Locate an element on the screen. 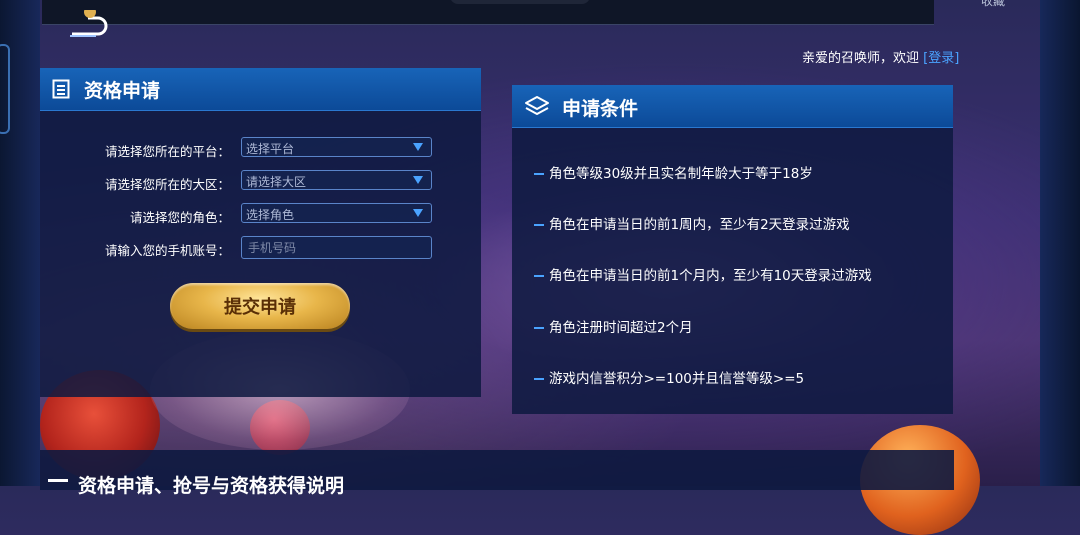 Image resolution: width=1080 pixels, height=535 pixels. phone-field is located at coordinates (336, 247).